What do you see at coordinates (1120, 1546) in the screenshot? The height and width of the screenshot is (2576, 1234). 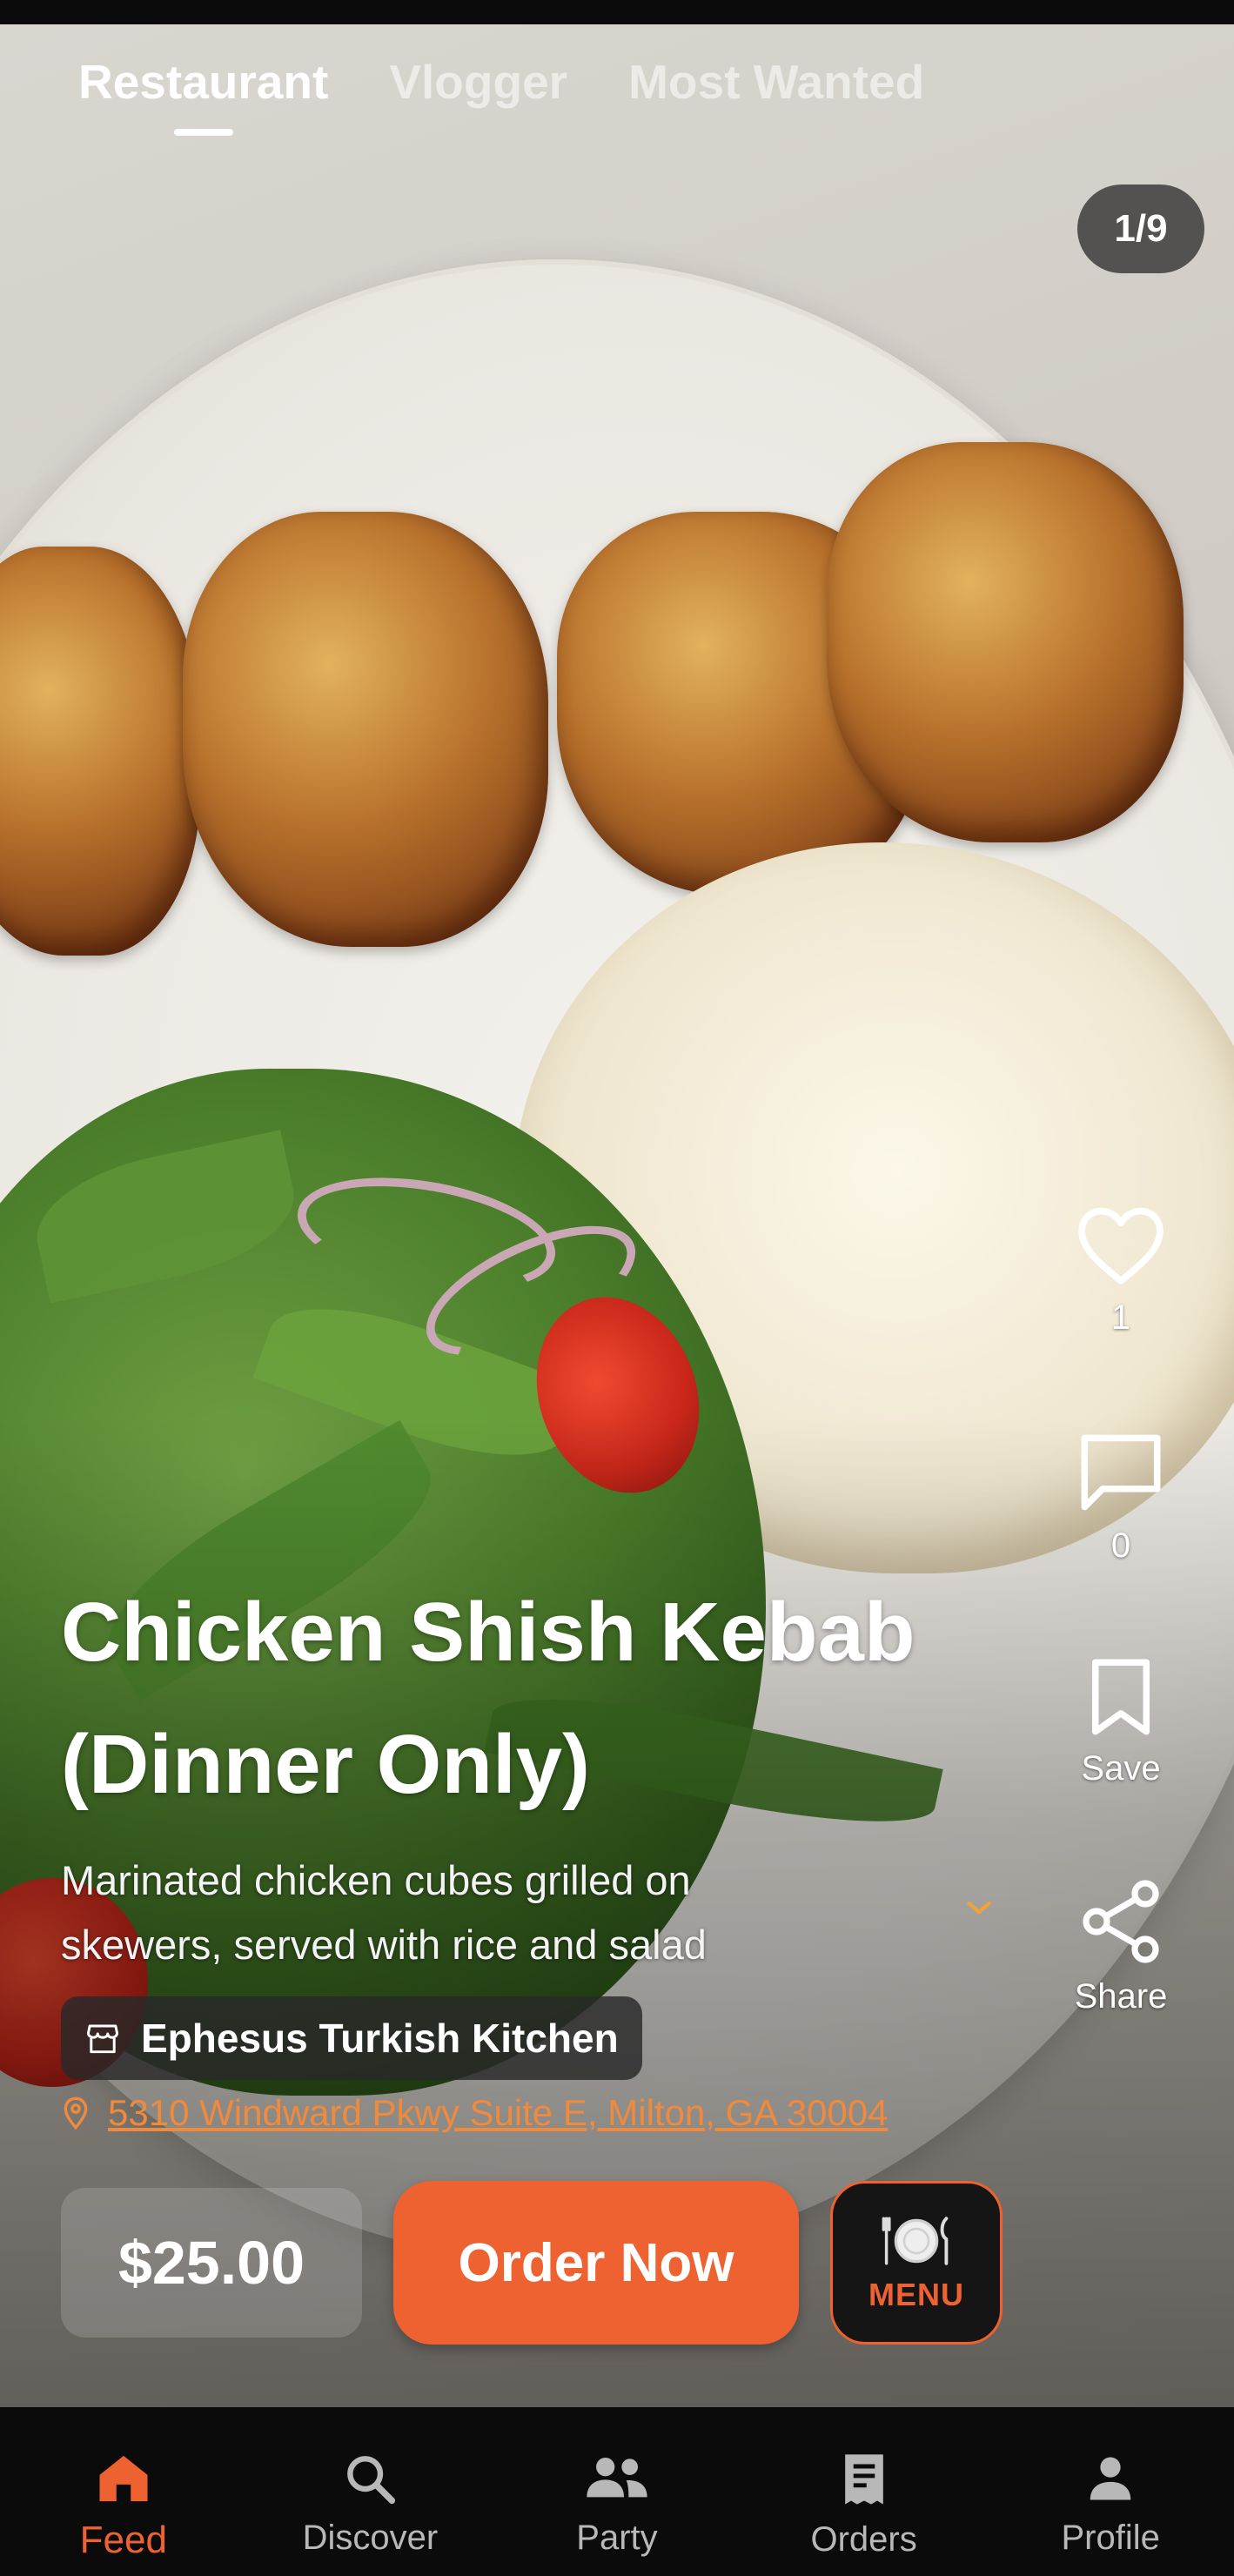 I see `comment-count: 0` at bounding box center [1120, 1546].